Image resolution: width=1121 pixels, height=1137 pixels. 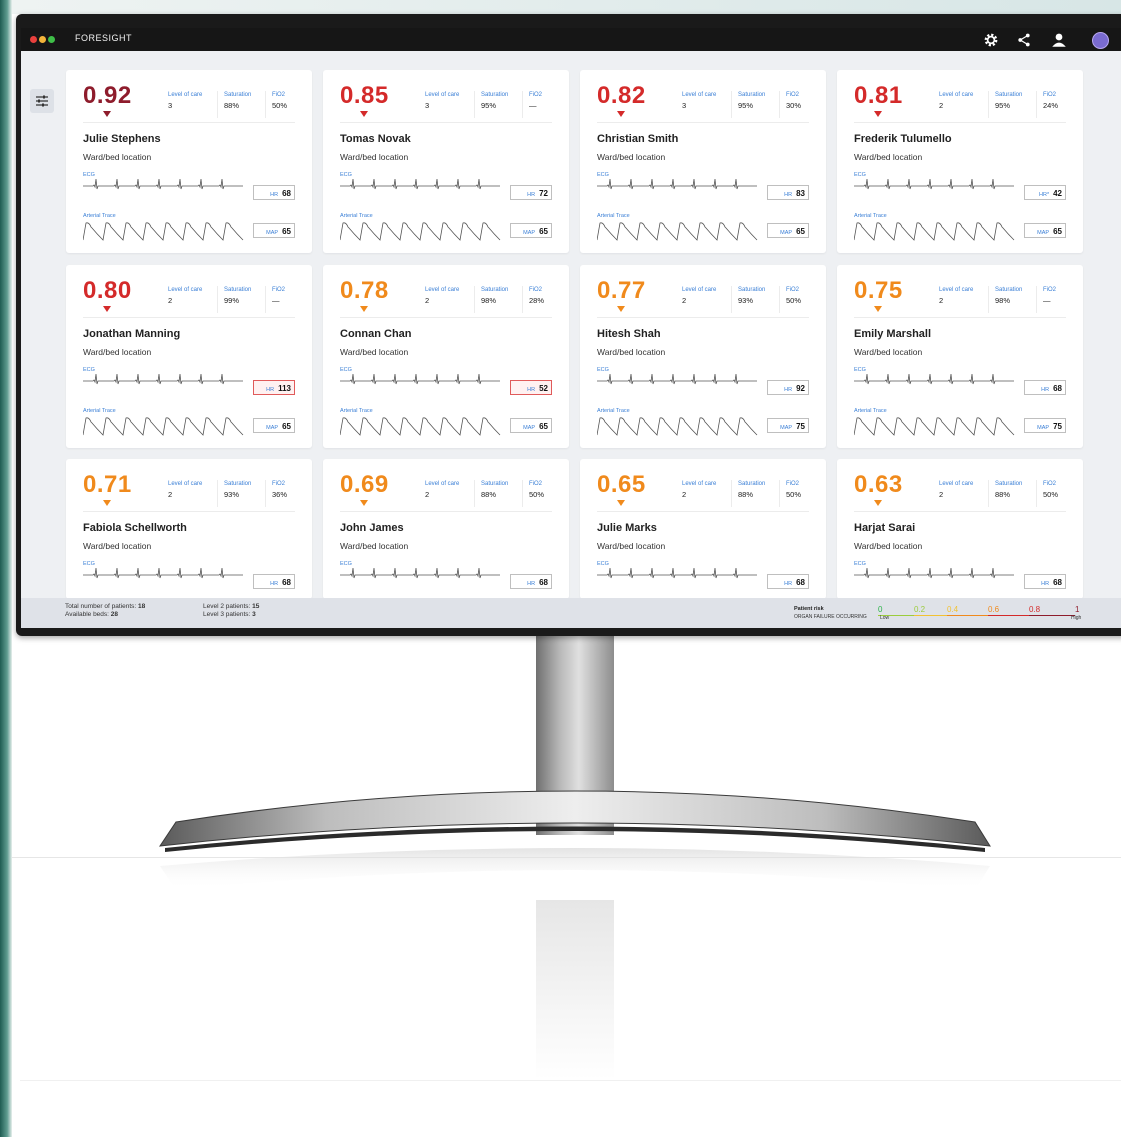 What do you see at coordinates (92, 614) in the screenshot?
I see `available-beds: Available beds: 28` at bounding box center [92, 614].